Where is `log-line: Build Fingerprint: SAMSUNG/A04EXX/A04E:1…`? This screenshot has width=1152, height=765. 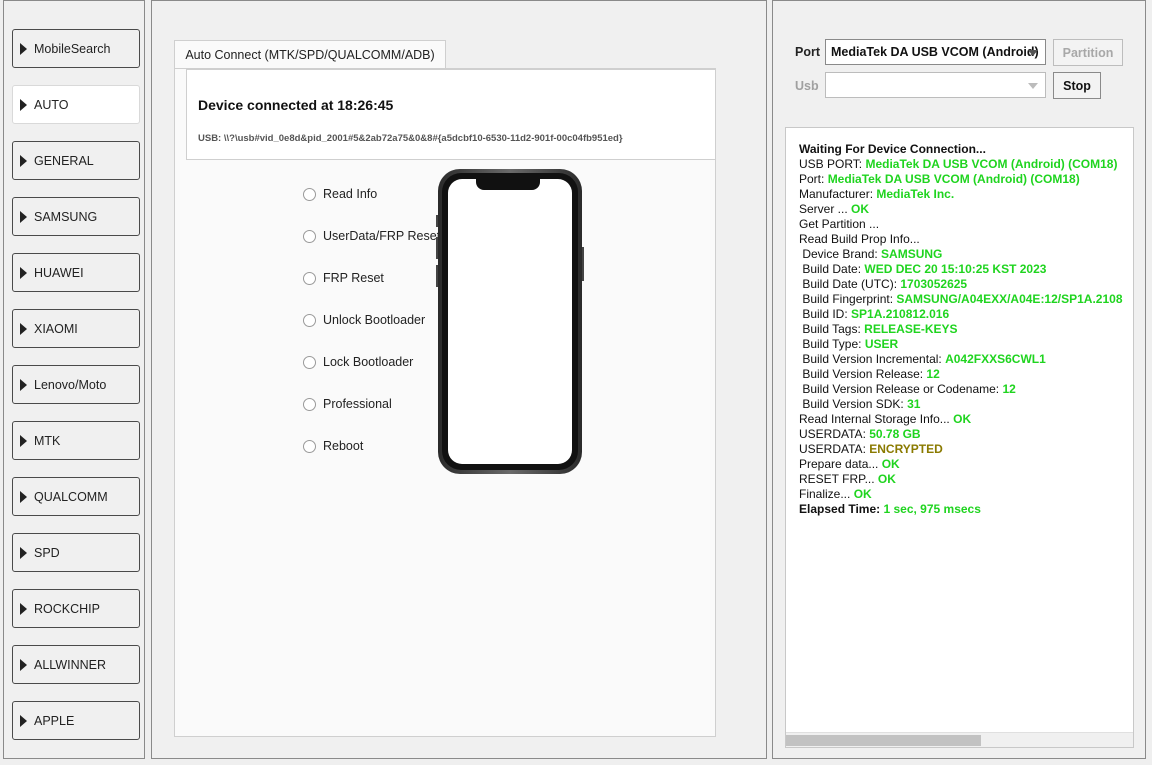
log-line: Build Fingerprint: SAMSUNG/A04EXX/A04E:1… is located at coordinates (966, 299).